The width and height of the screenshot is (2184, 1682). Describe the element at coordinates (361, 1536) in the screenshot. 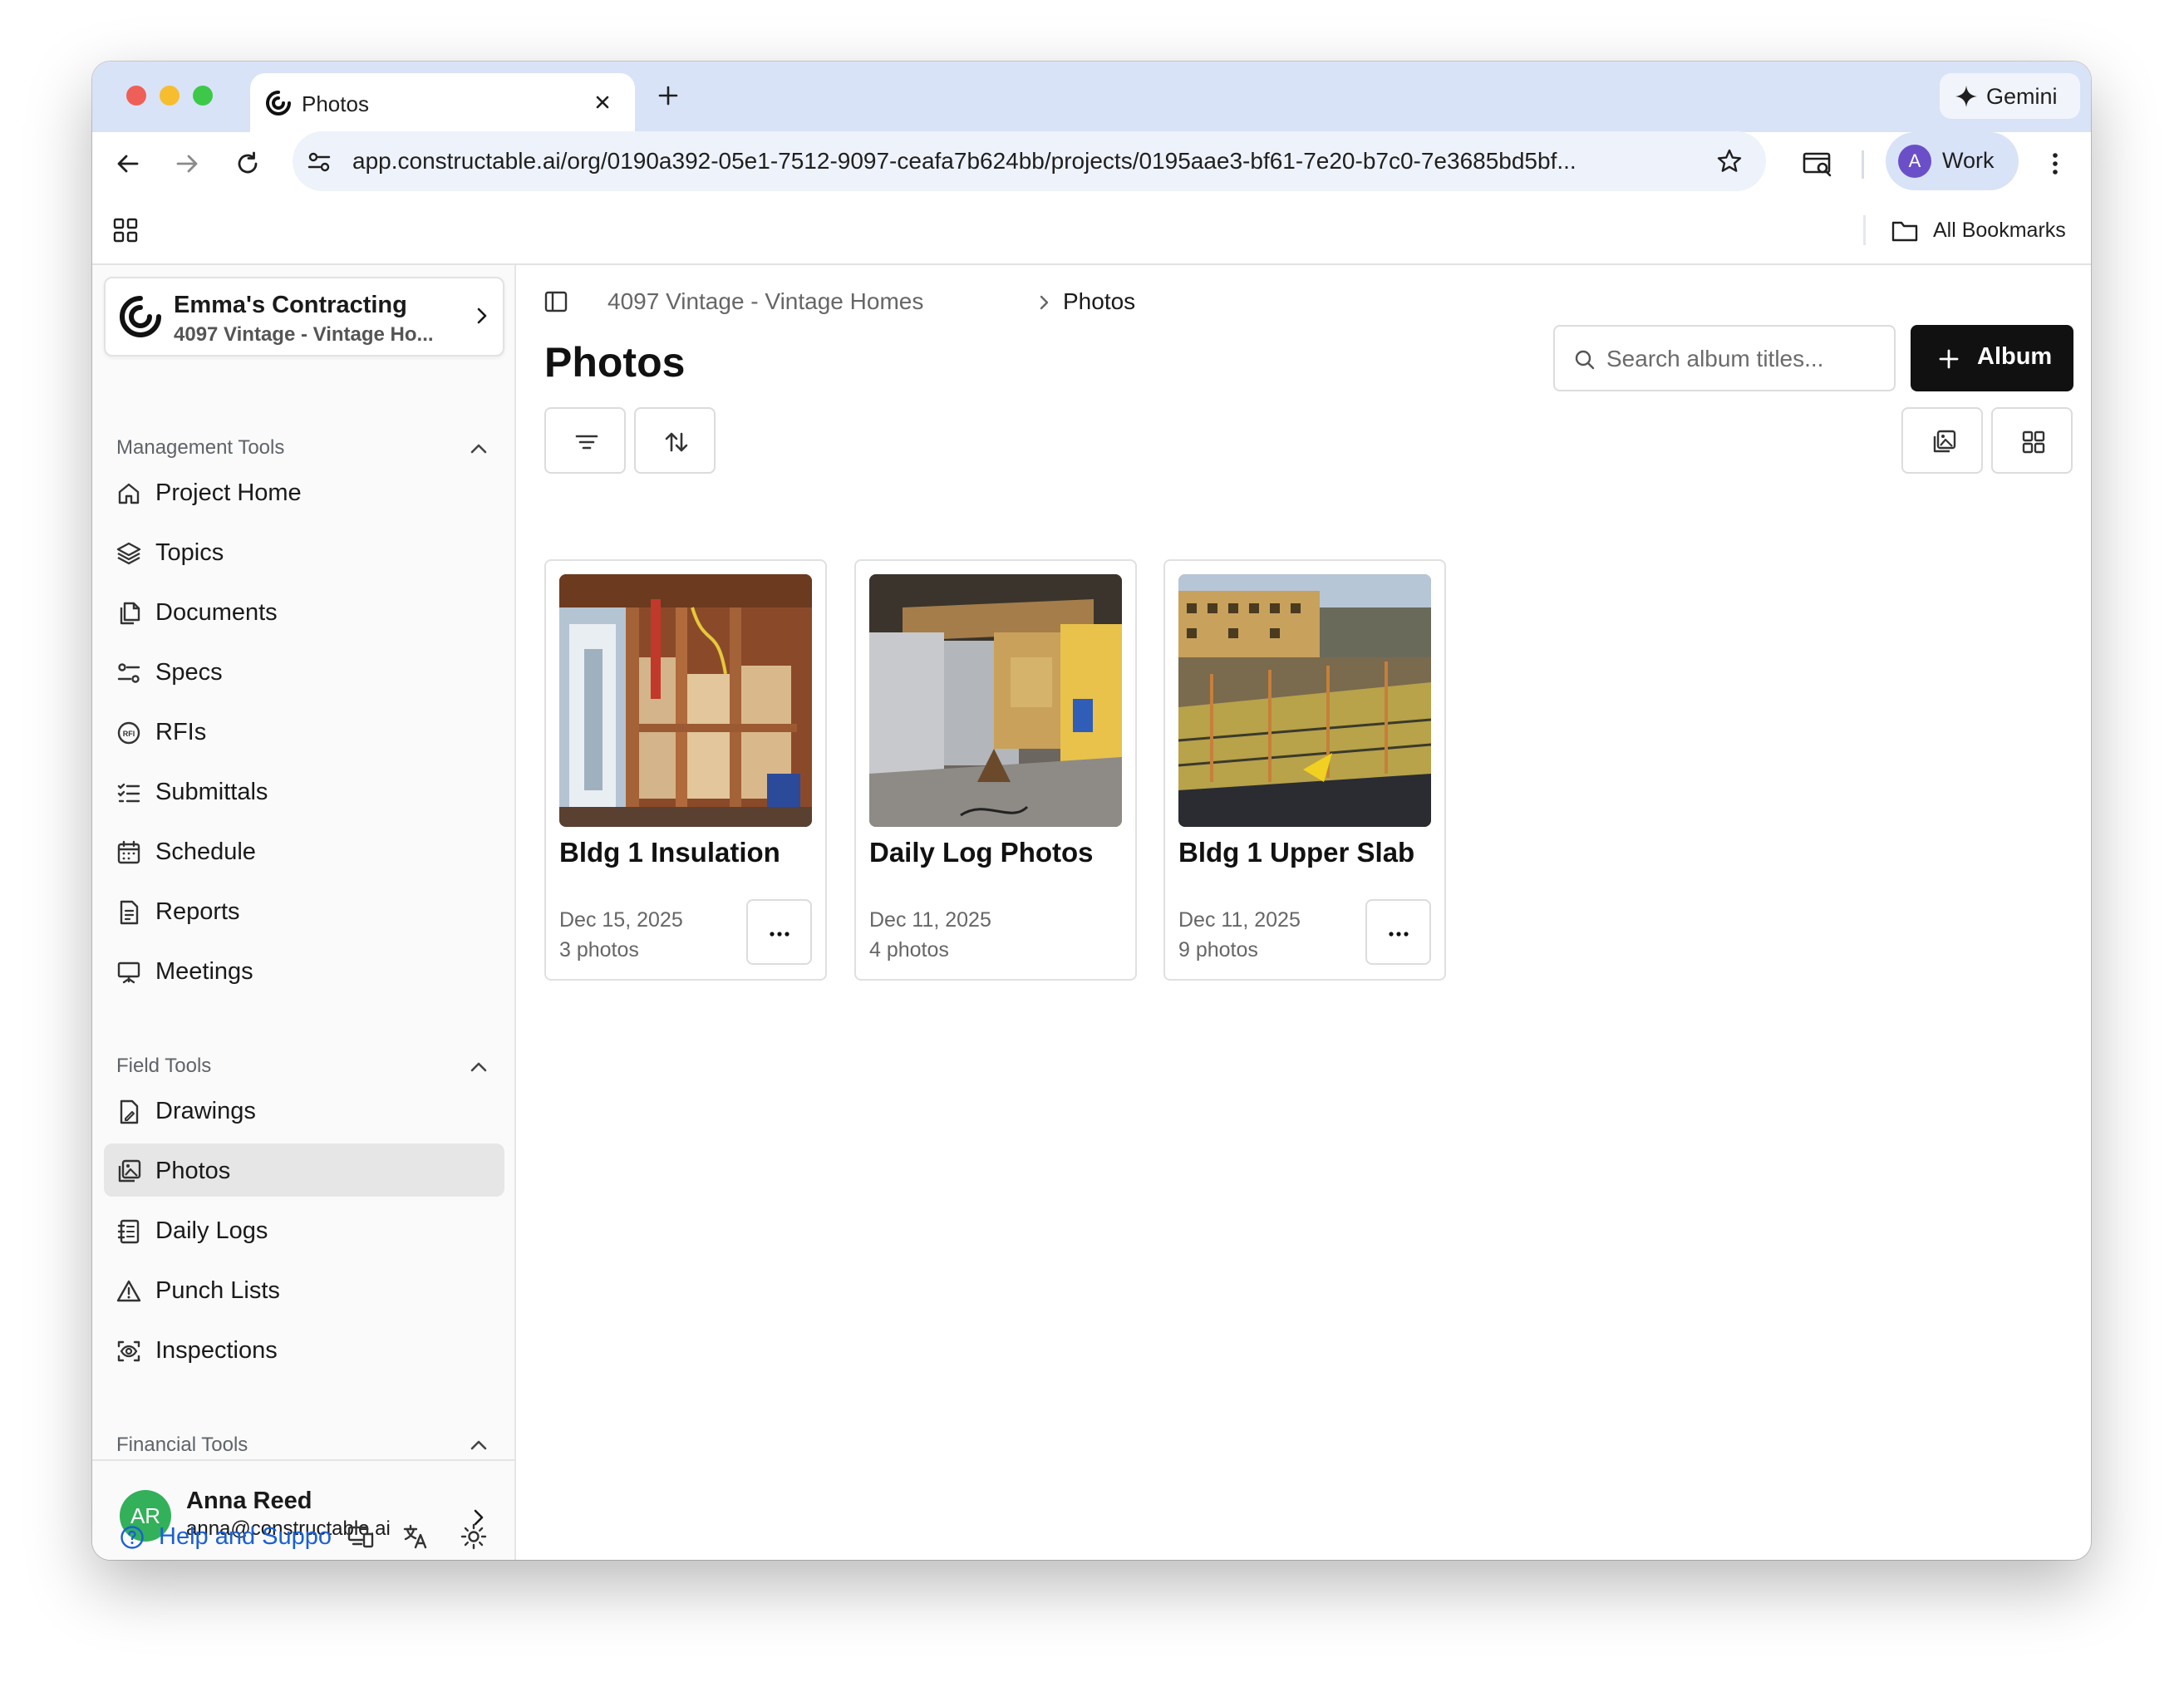

I see `devices-icon` at that location.